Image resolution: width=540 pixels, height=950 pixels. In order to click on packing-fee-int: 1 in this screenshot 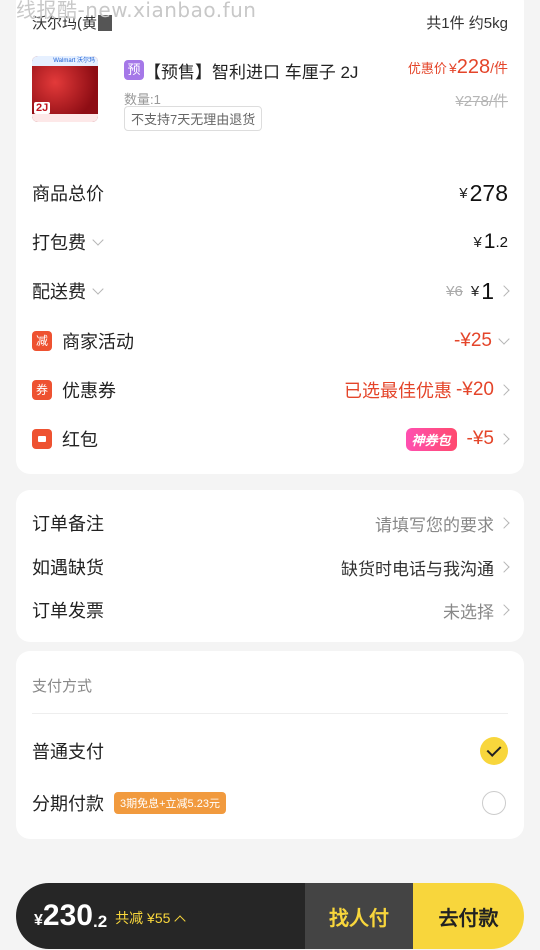, I will do `click(489, 241)`.